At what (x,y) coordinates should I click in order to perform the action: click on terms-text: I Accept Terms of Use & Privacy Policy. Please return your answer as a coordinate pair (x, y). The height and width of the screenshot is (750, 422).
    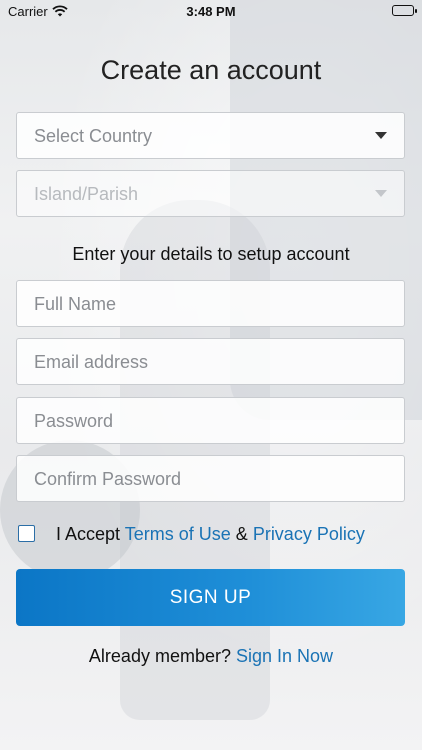
    Looking at the image, I should click on (210, 534).